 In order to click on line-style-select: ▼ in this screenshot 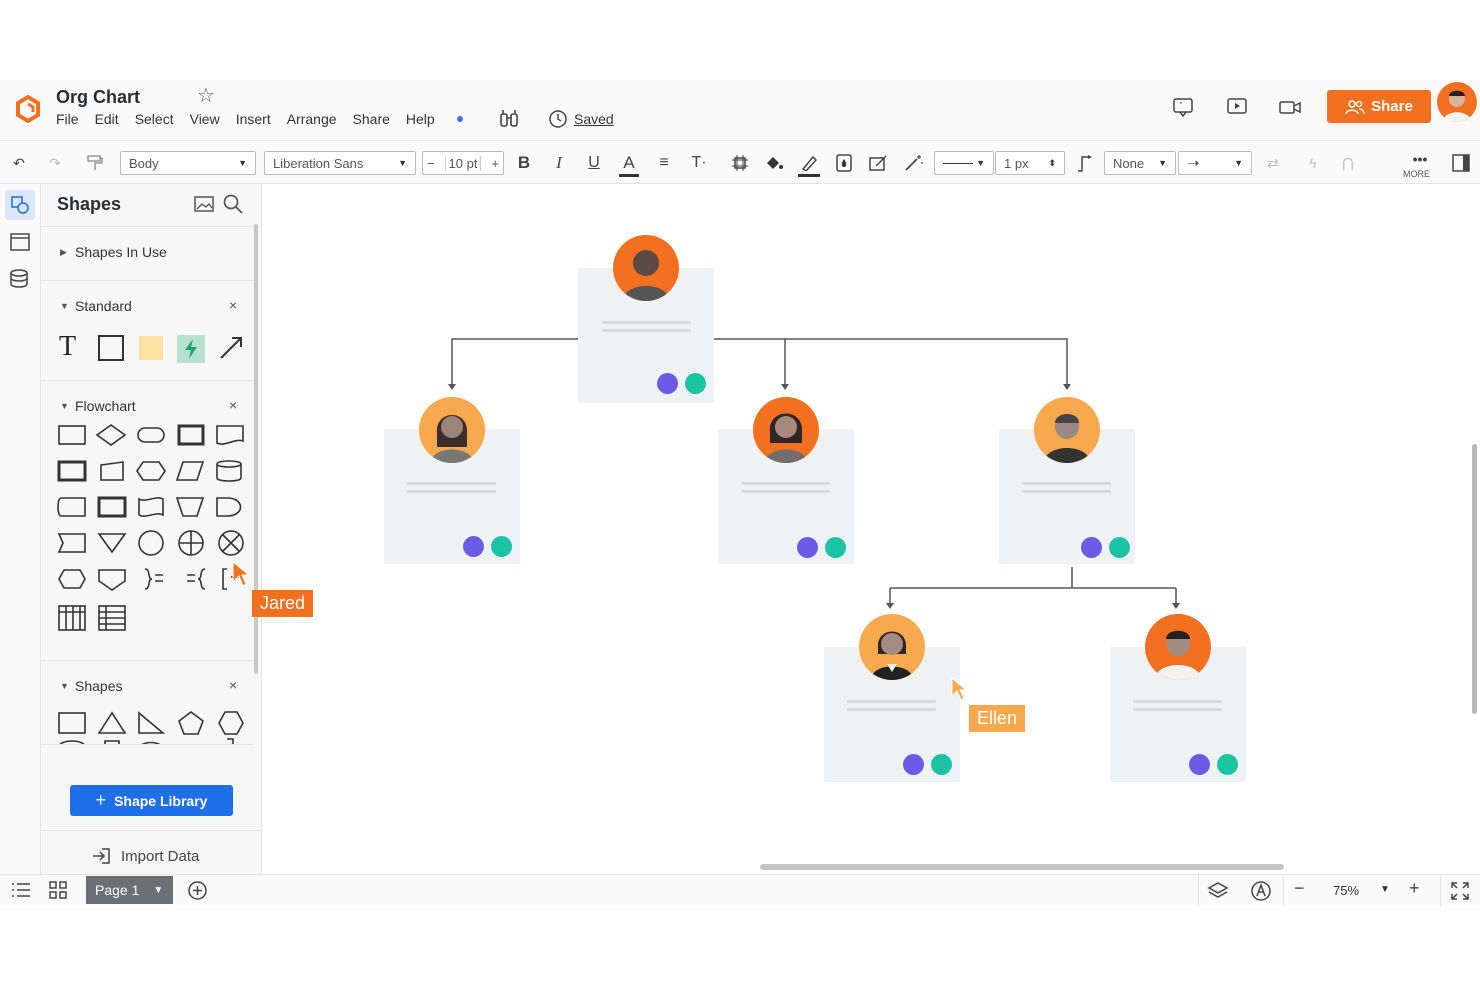, I will do `click(964, 163)`.